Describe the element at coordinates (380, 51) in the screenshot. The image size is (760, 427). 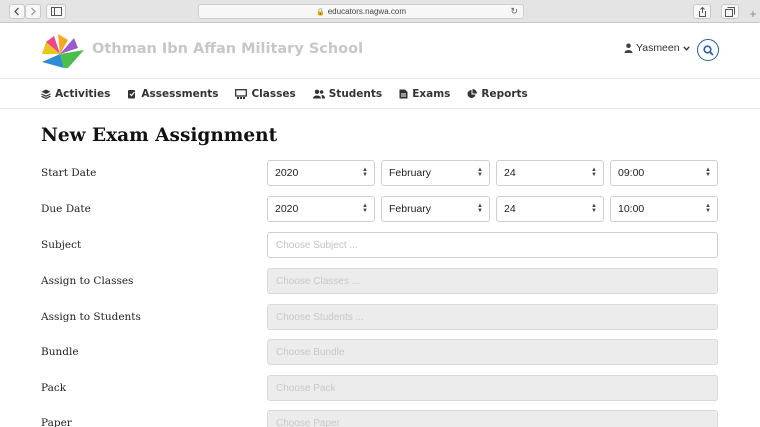
I see `site-header: Othman Ibn Affan Military School Yasmeen` at that location.